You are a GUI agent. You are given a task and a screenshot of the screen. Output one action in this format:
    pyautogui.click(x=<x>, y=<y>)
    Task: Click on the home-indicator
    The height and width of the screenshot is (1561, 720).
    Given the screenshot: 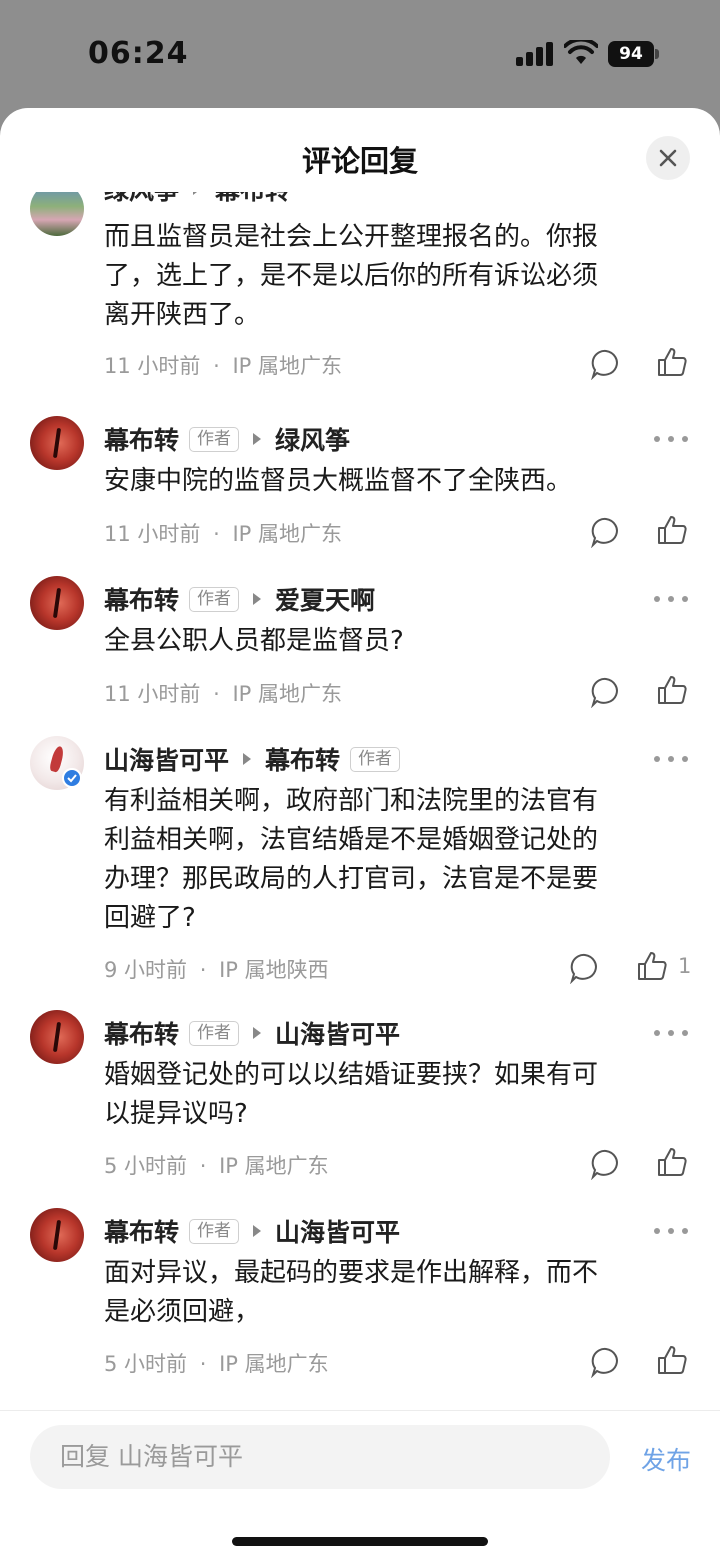 What is the action you would take?
    pyautogui.click(x=360, y=1541)
    